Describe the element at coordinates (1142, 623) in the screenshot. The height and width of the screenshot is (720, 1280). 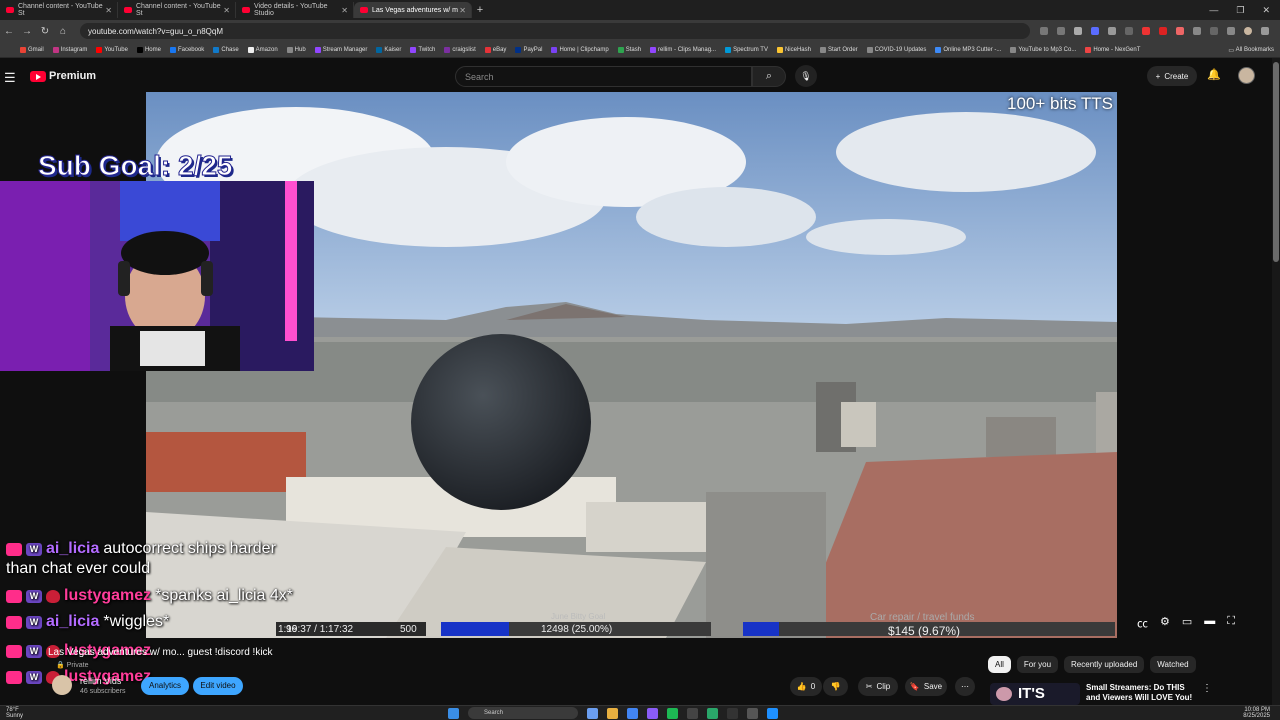
I see `captions-icon: ㏄` at that location.